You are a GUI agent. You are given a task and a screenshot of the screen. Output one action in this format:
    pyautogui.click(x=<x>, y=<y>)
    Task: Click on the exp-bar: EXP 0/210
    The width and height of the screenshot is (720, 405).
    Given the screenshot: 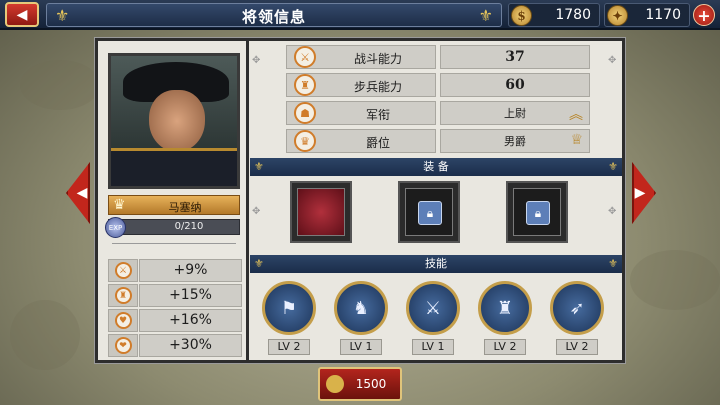 What is the action you would take?
    pyautogui.click(x=172, y=227)
    